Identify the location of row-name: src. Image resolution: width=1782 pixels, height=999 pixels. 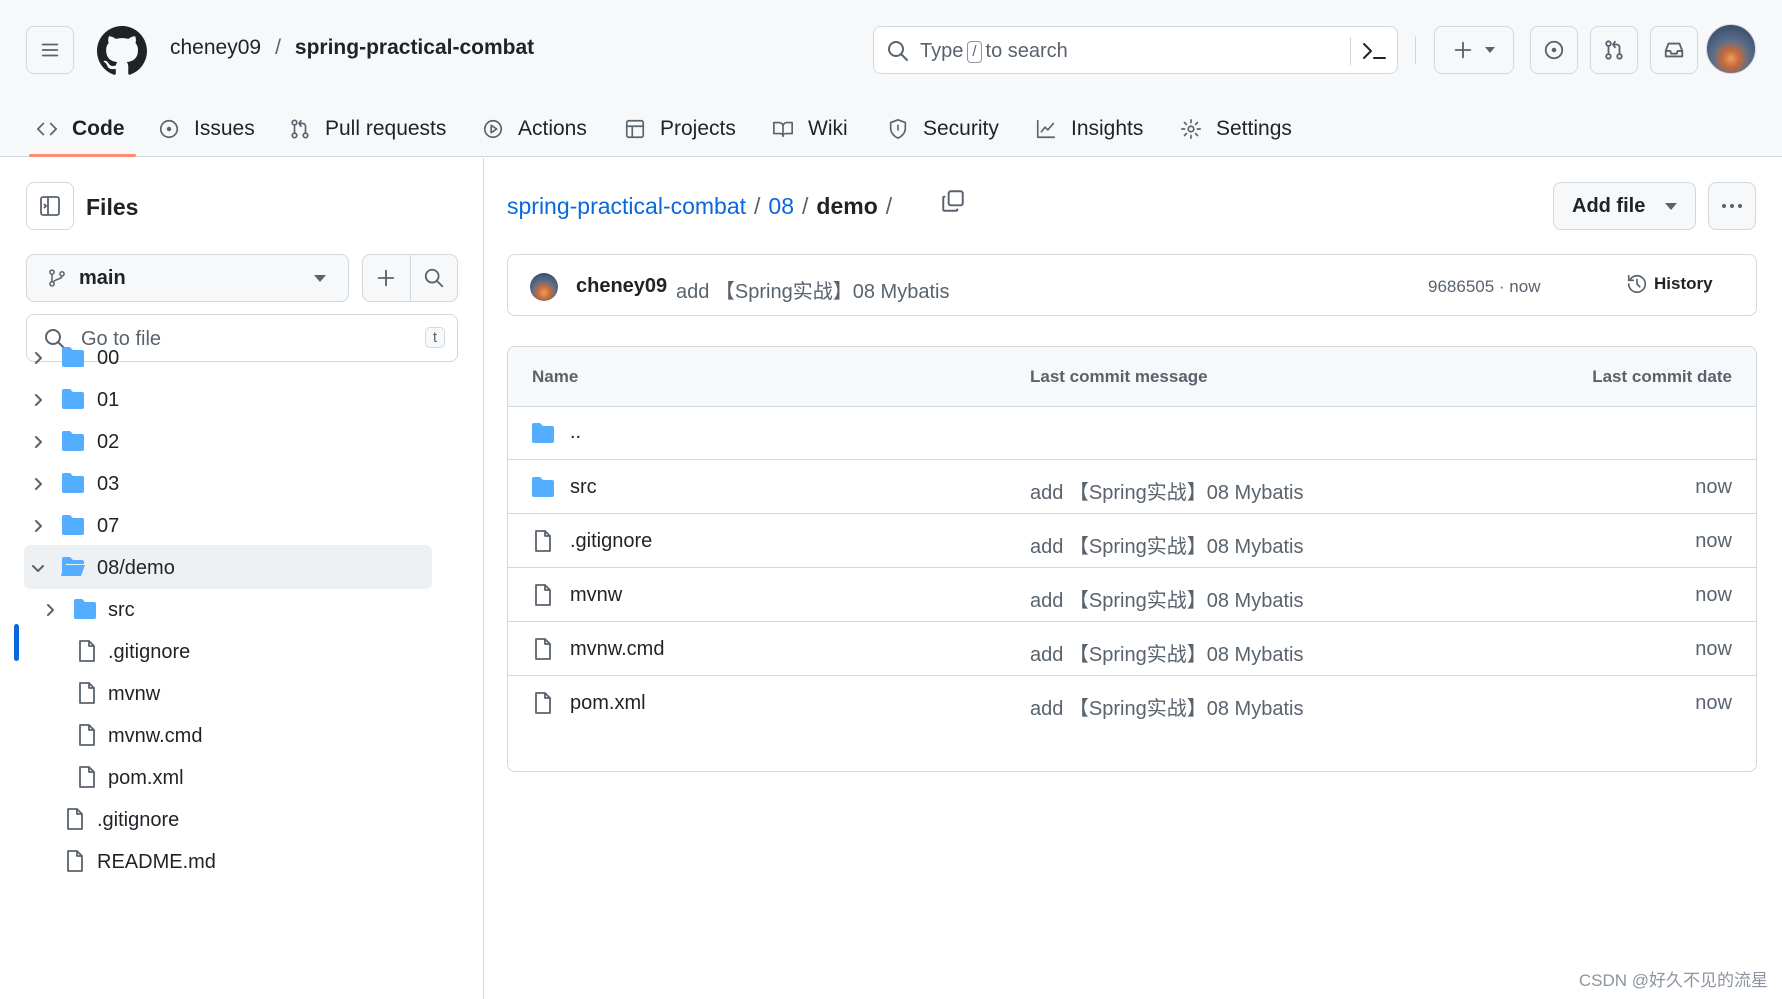
(583, 487).